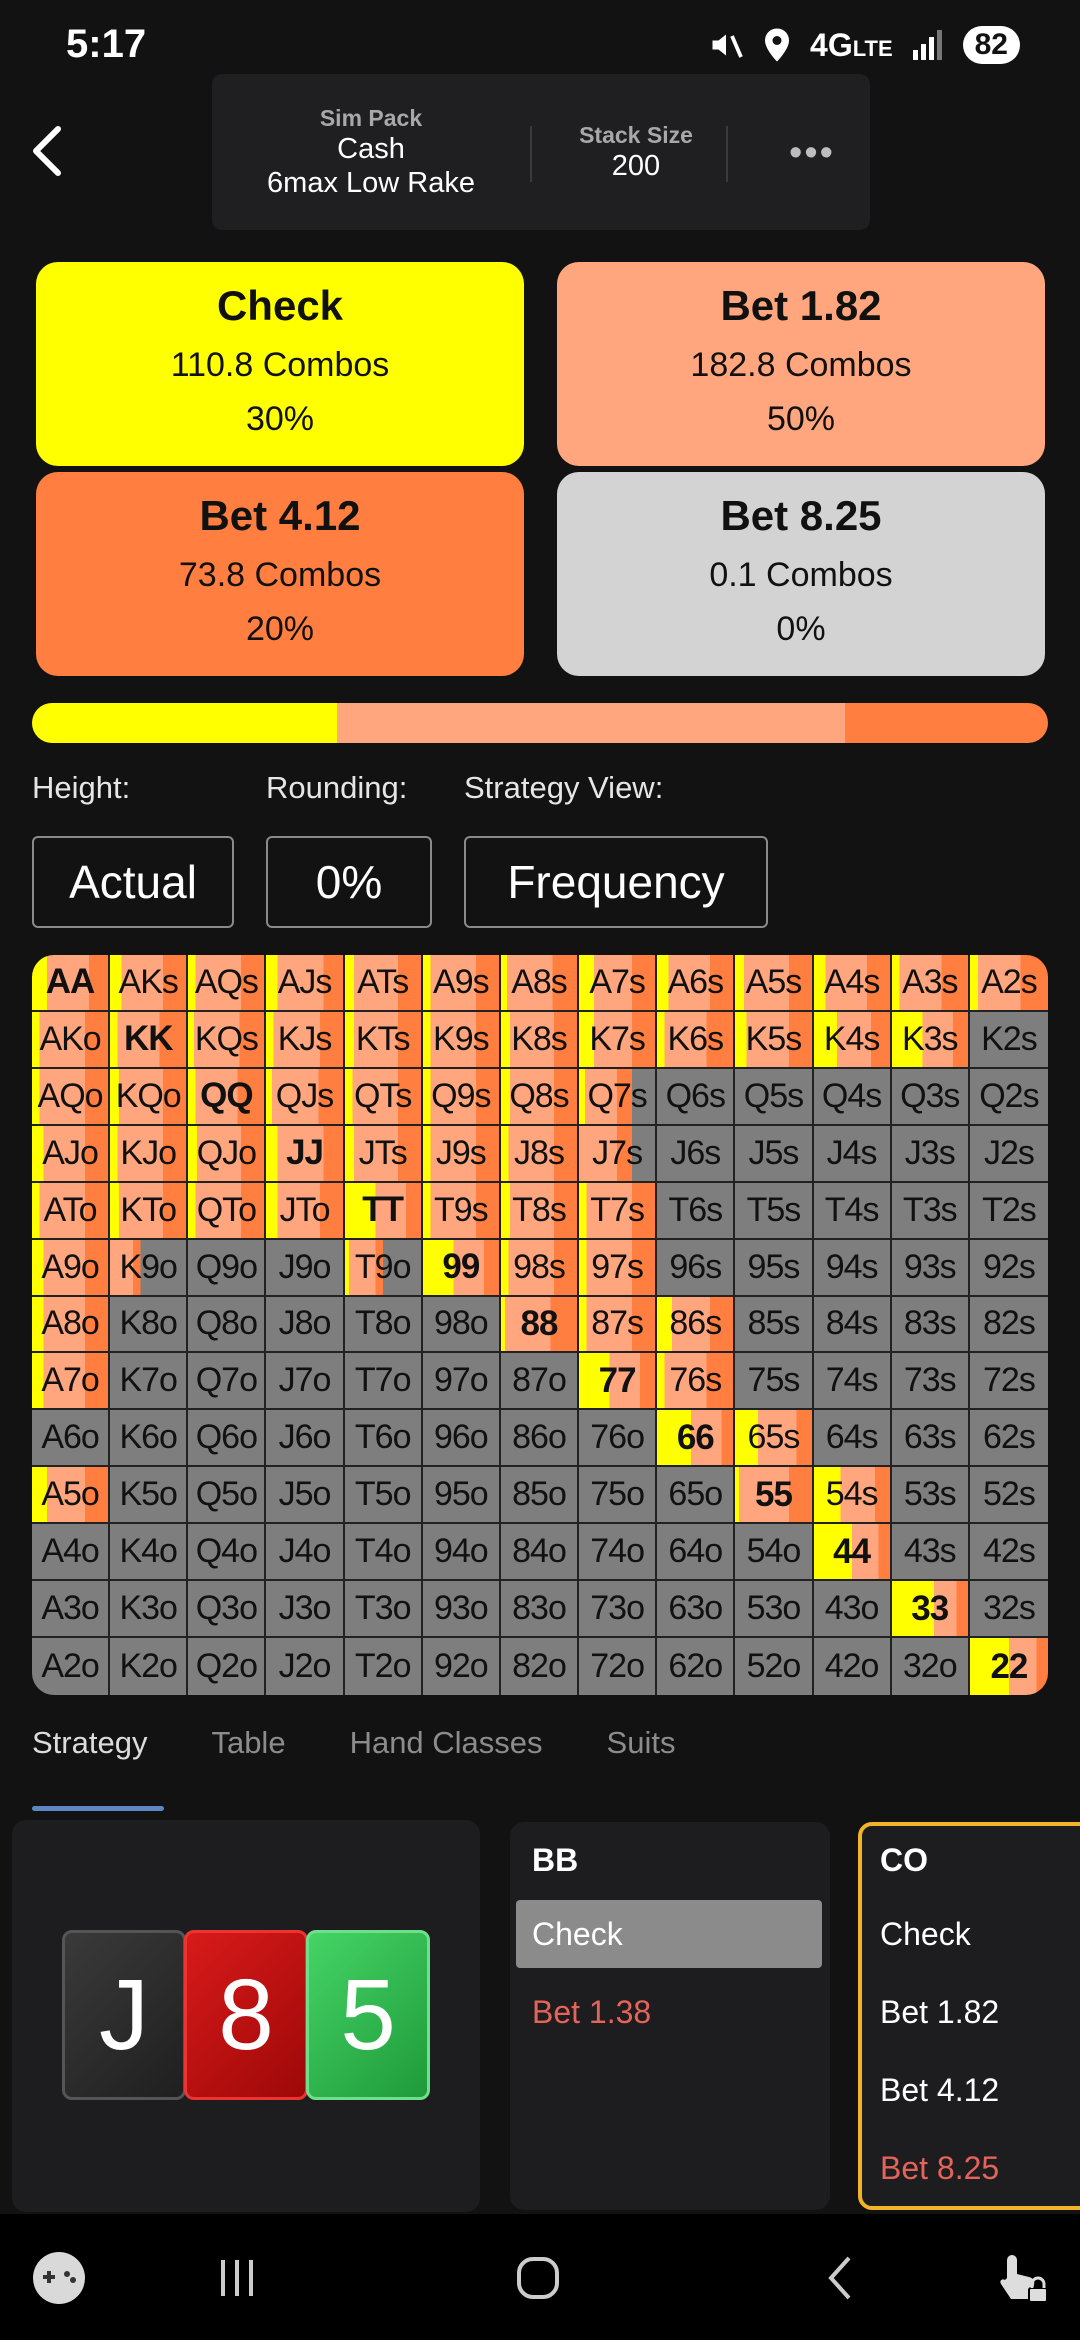 The image size is (1080, 2340). Describe the element at coordinates (852, 1666) in the screenshot. I see `hand-cell: 42o` at that location.